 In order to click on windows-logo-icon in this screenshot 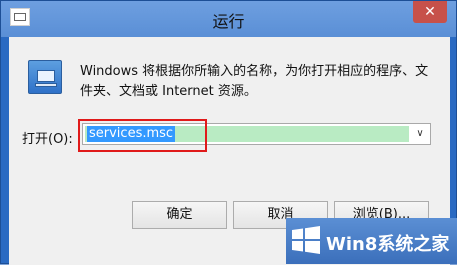, I will do `click(306, 240)`.